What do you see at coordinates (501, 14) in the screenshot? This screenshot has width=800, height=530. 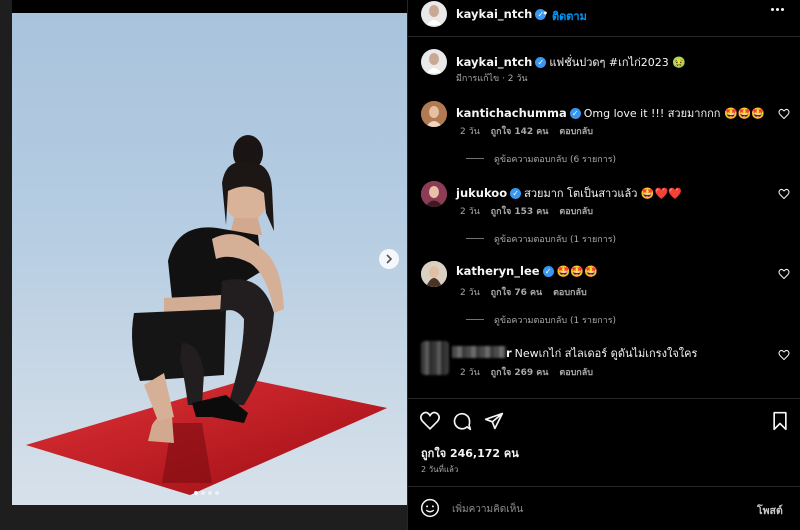 I see `header-username: kaykai_ntch ✓` at bounding box center [501, 14].